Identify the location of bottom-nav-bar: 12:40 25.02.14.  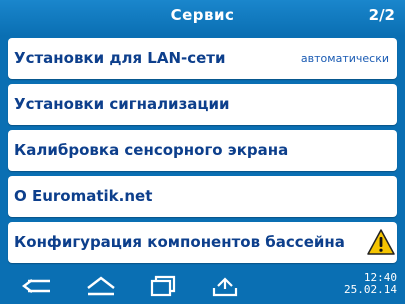
(202, 286).